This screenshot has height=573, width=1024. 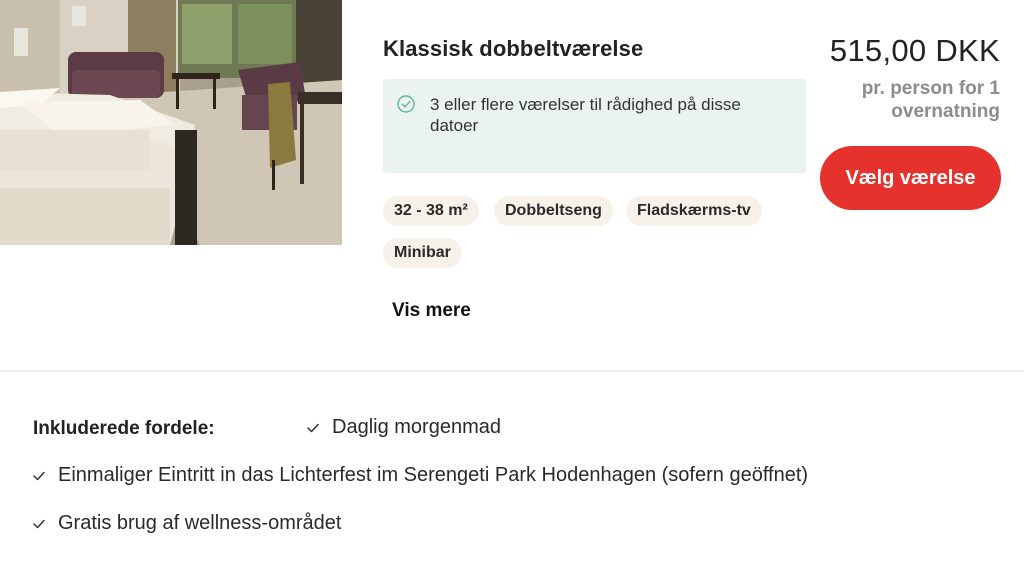 I want to click on benefit-item: Daglig morgenmad, so click(x=404, y=427).